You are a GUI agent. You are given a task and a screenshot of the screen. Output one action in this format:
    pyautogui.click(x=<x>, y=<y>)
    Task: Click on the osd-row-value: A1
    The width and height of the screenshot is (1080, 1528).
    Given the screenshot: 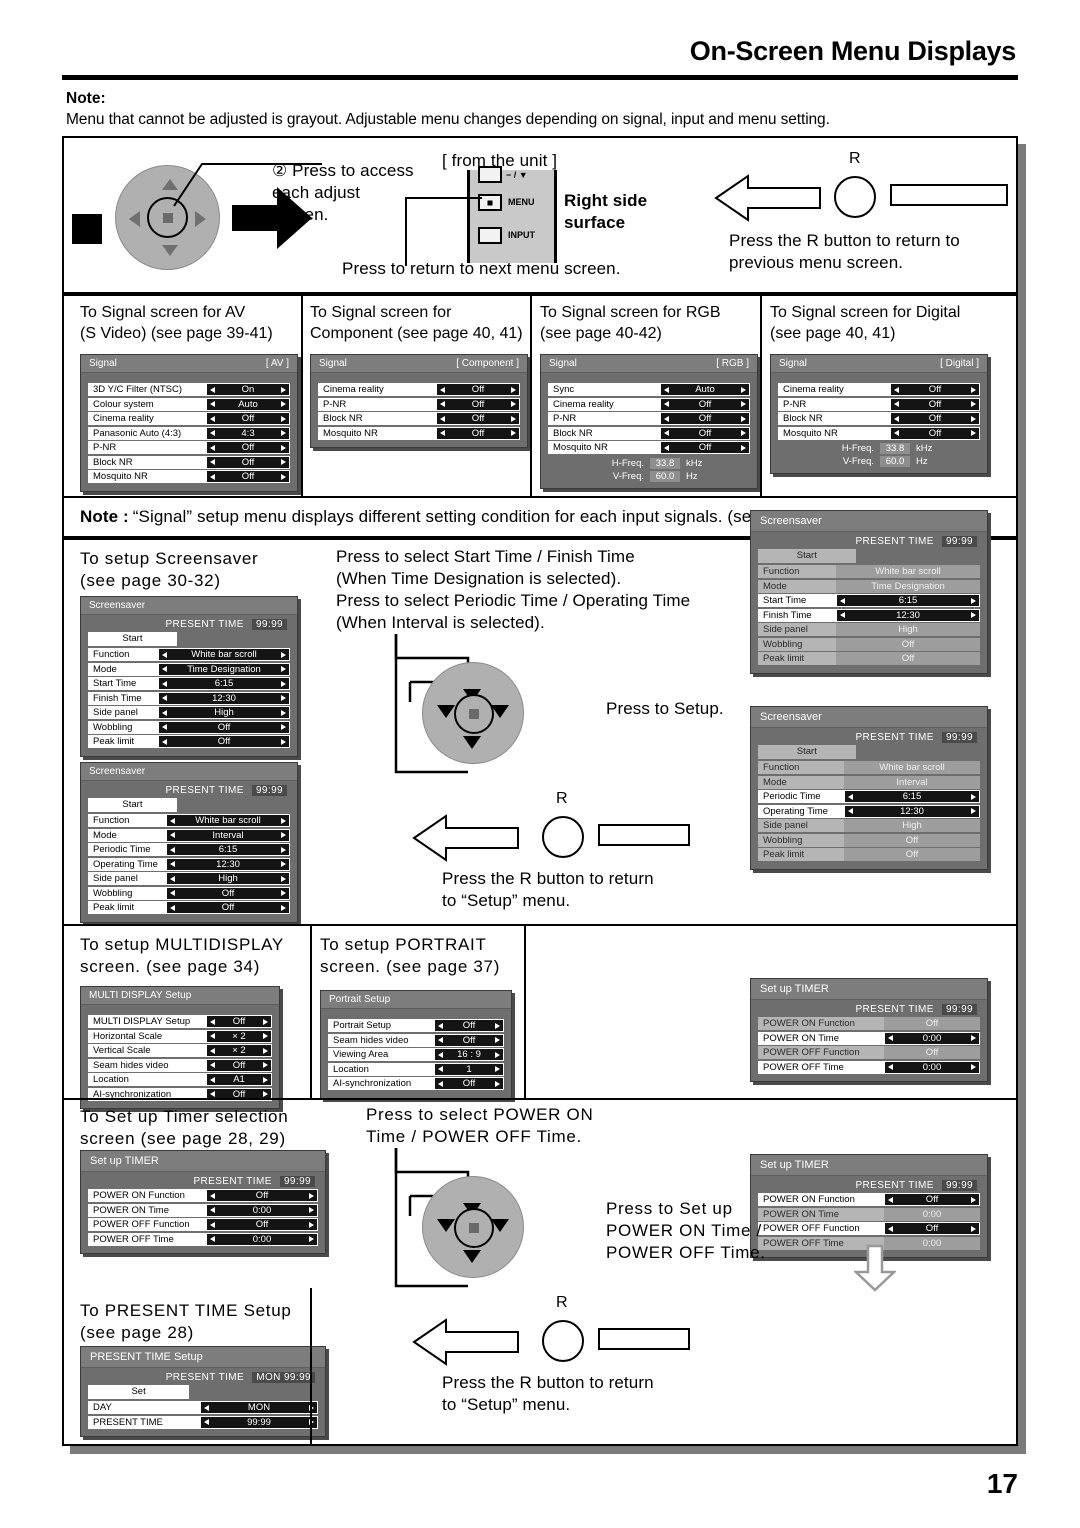 What is the action you would take?
    pyautogui.click(x=239, y=1079)
    